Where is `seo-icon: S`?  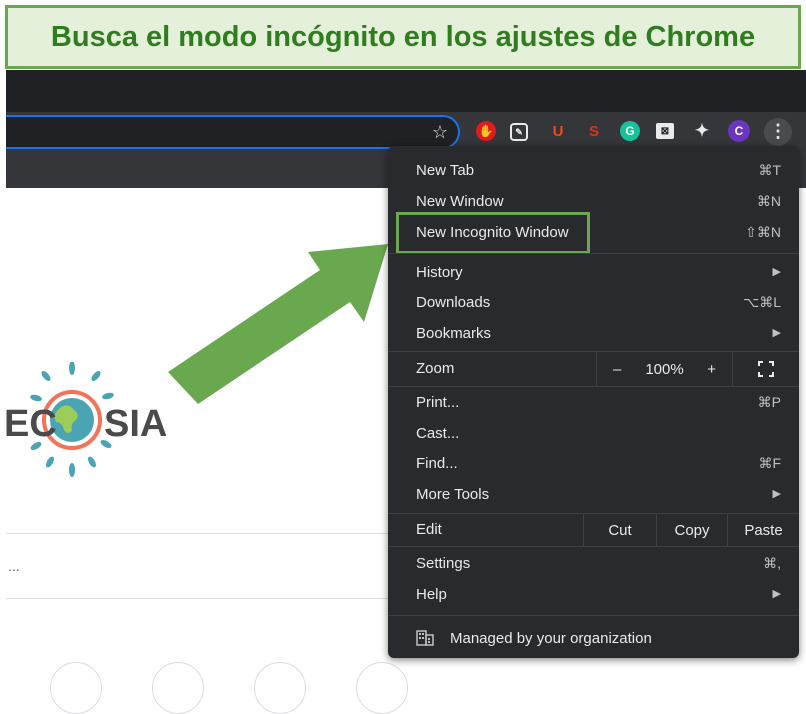
seo-icon: S is located at coordinates (594, 131).